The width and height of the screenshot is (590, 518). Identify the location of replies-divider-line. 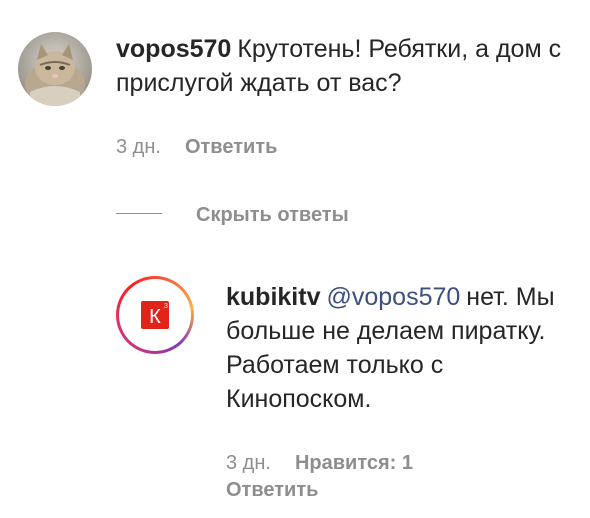
(139, 214).